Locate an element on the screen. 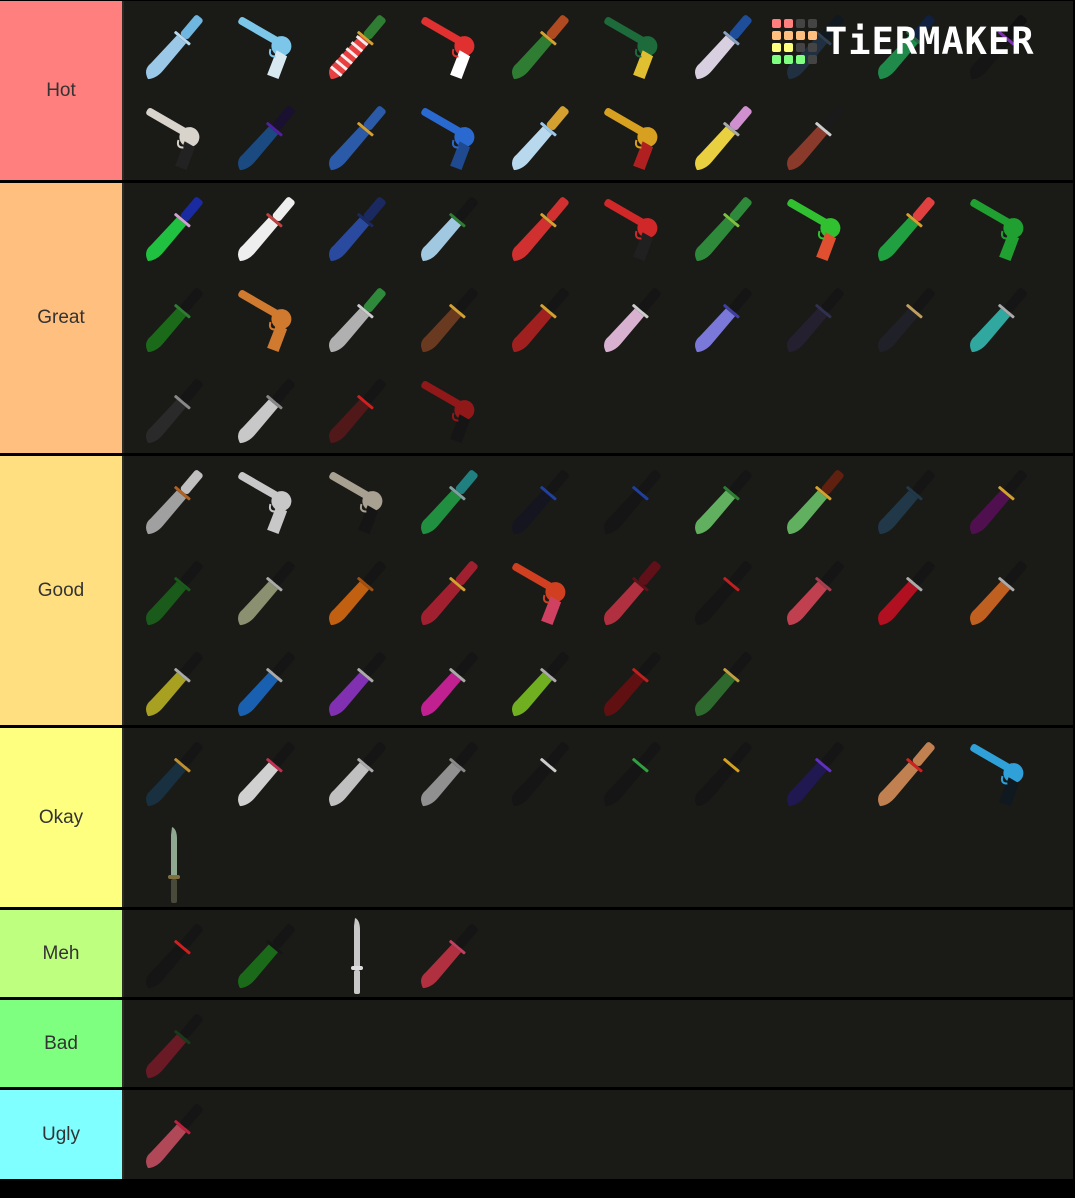 The image size is (1075, 1198). logo-grid-cell is located at coordinates (788, 23).